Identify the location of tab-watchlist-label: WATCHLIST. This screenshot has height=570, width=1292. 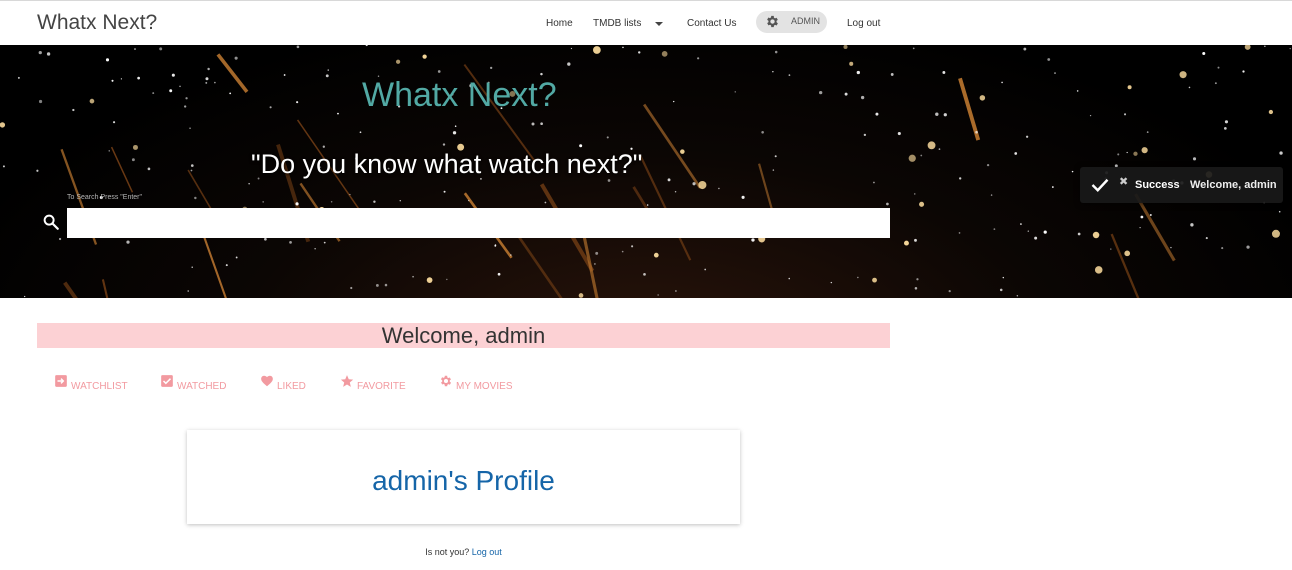
(99, 386).